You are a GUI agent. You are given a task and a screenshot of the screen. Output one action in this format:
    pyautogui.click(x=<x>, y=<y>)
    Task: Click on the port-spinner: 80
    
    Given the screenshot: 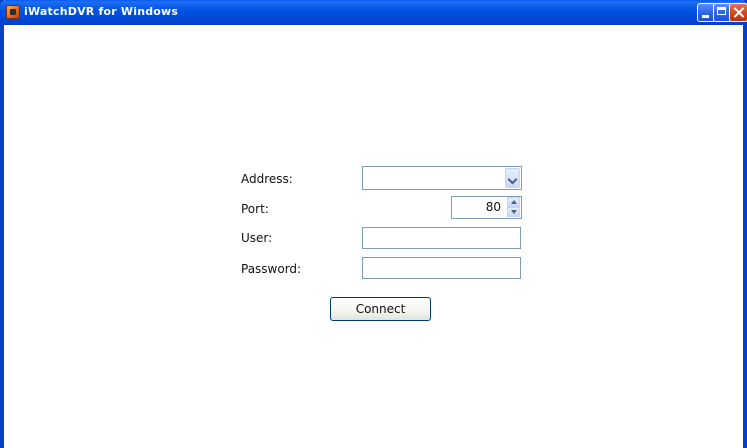 What is the action you would take?
    pyautogui.click(x=486, y=207)
    